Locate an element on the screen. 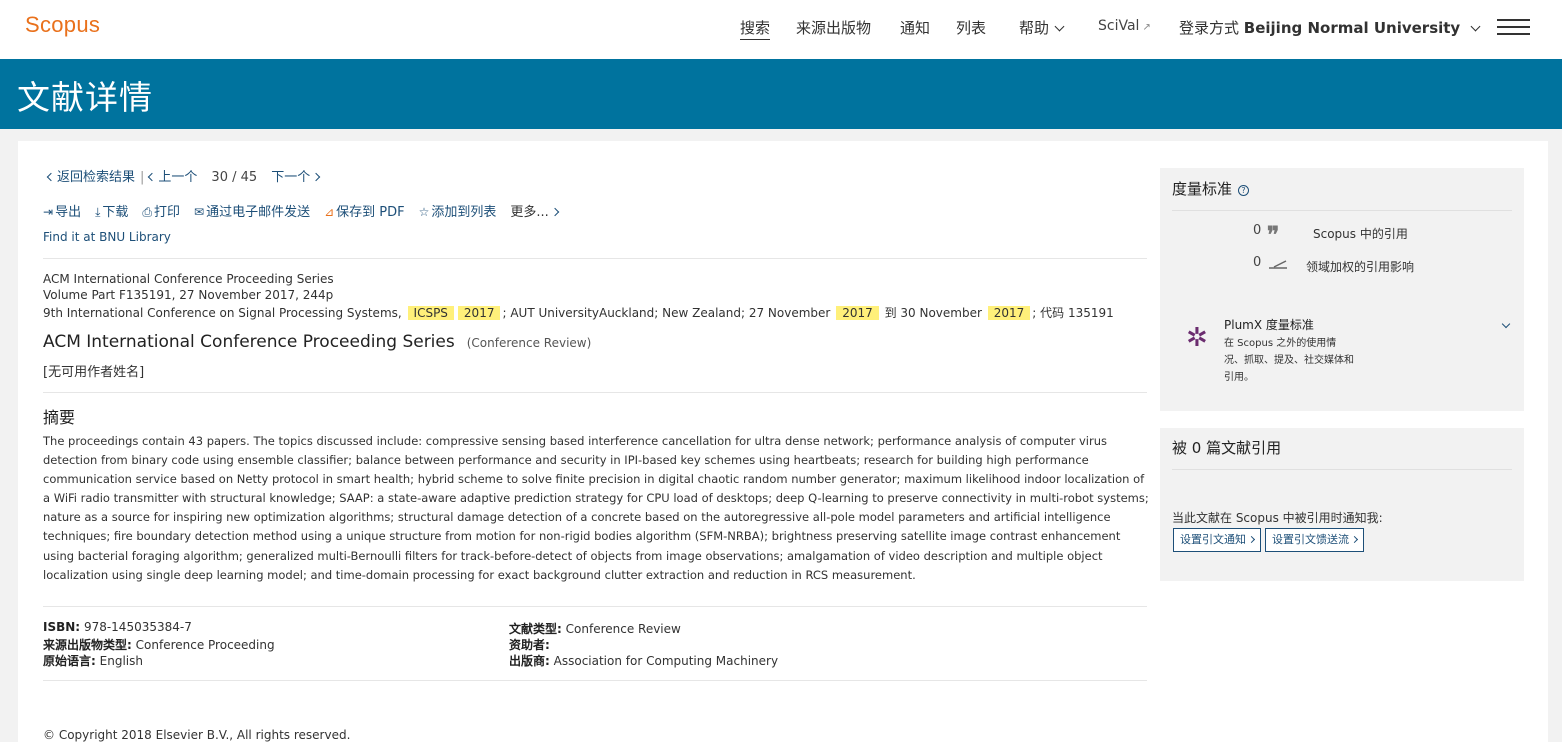 Image resolution: width=1562 pixels, height=742 pixels. cited-by-heading: 被 0 篇文献引用 is located at coordinates (1227, 448).